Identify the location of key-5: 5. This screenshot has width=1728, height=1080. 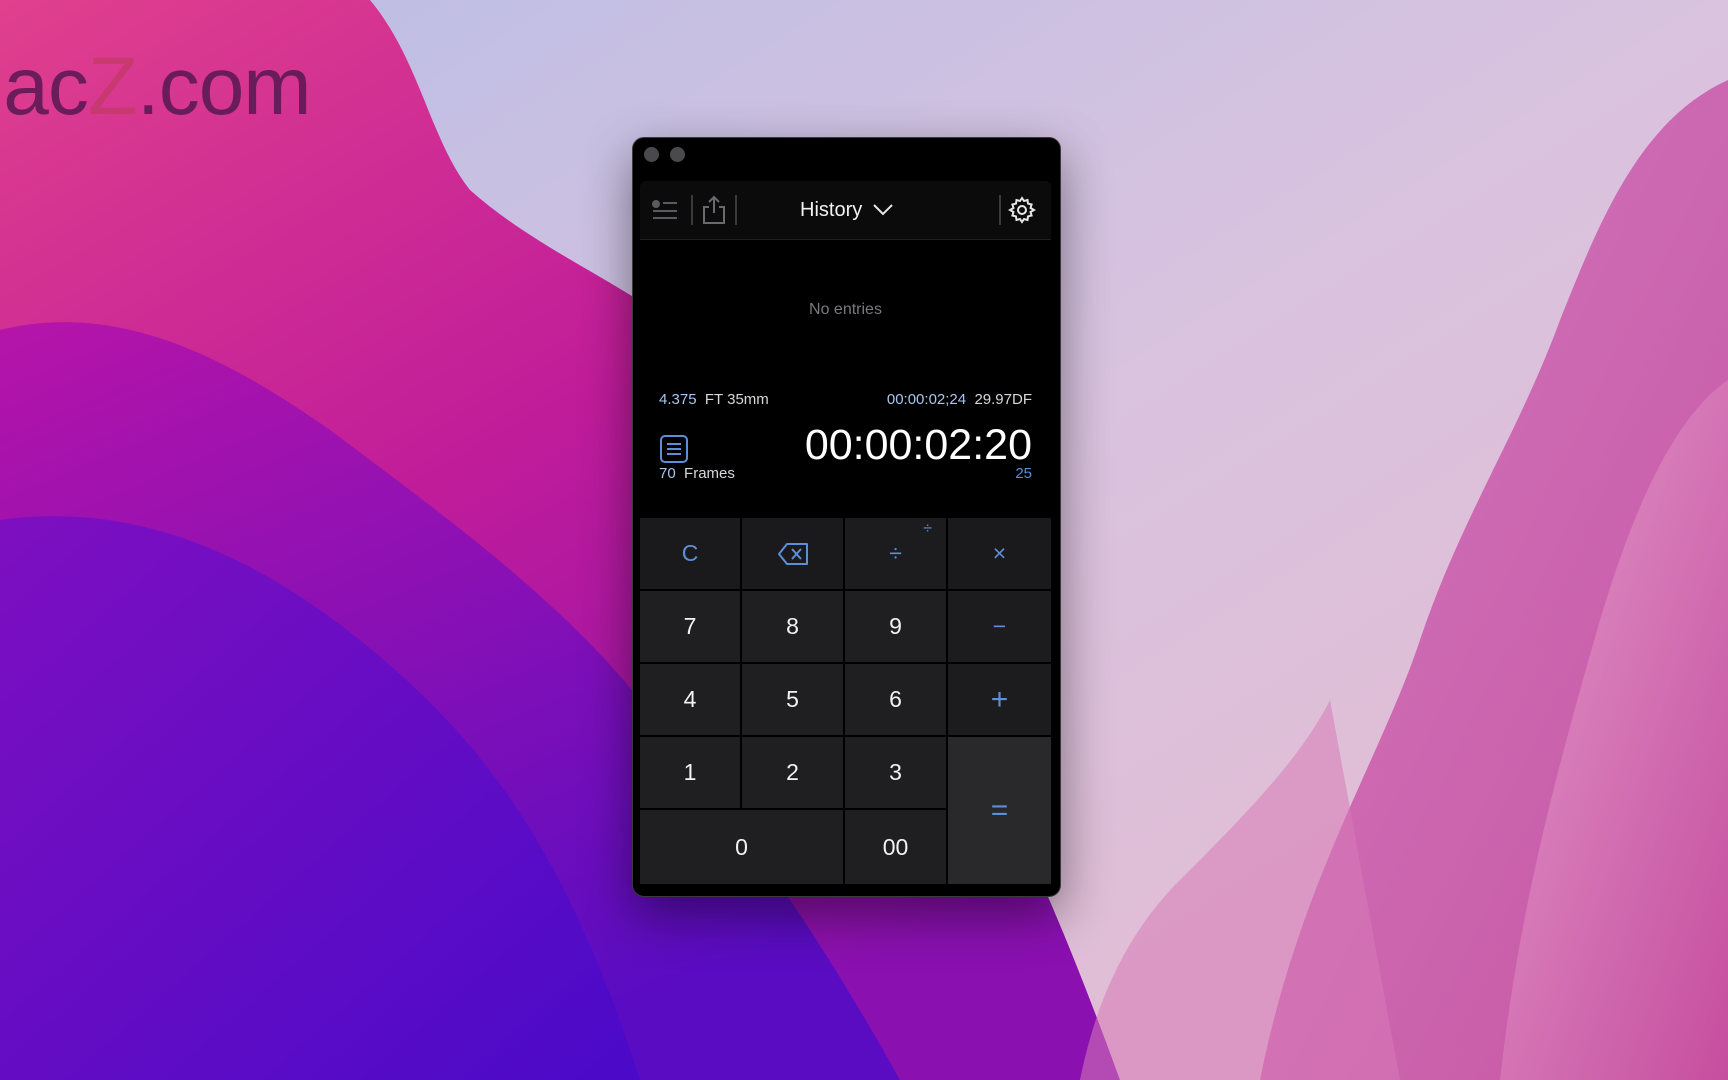
(792, 699).